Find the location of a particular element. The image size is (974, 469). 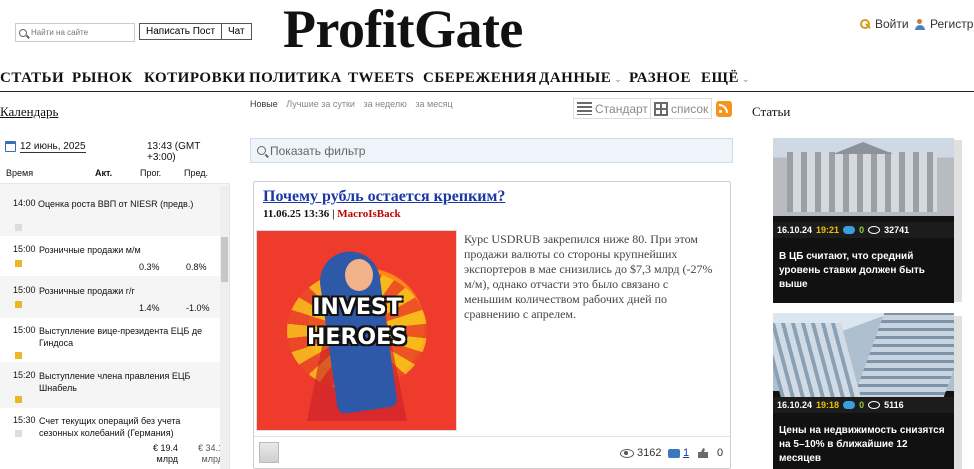

nav-more-label: ЕЩЁ is located at coordinates (720, 78).